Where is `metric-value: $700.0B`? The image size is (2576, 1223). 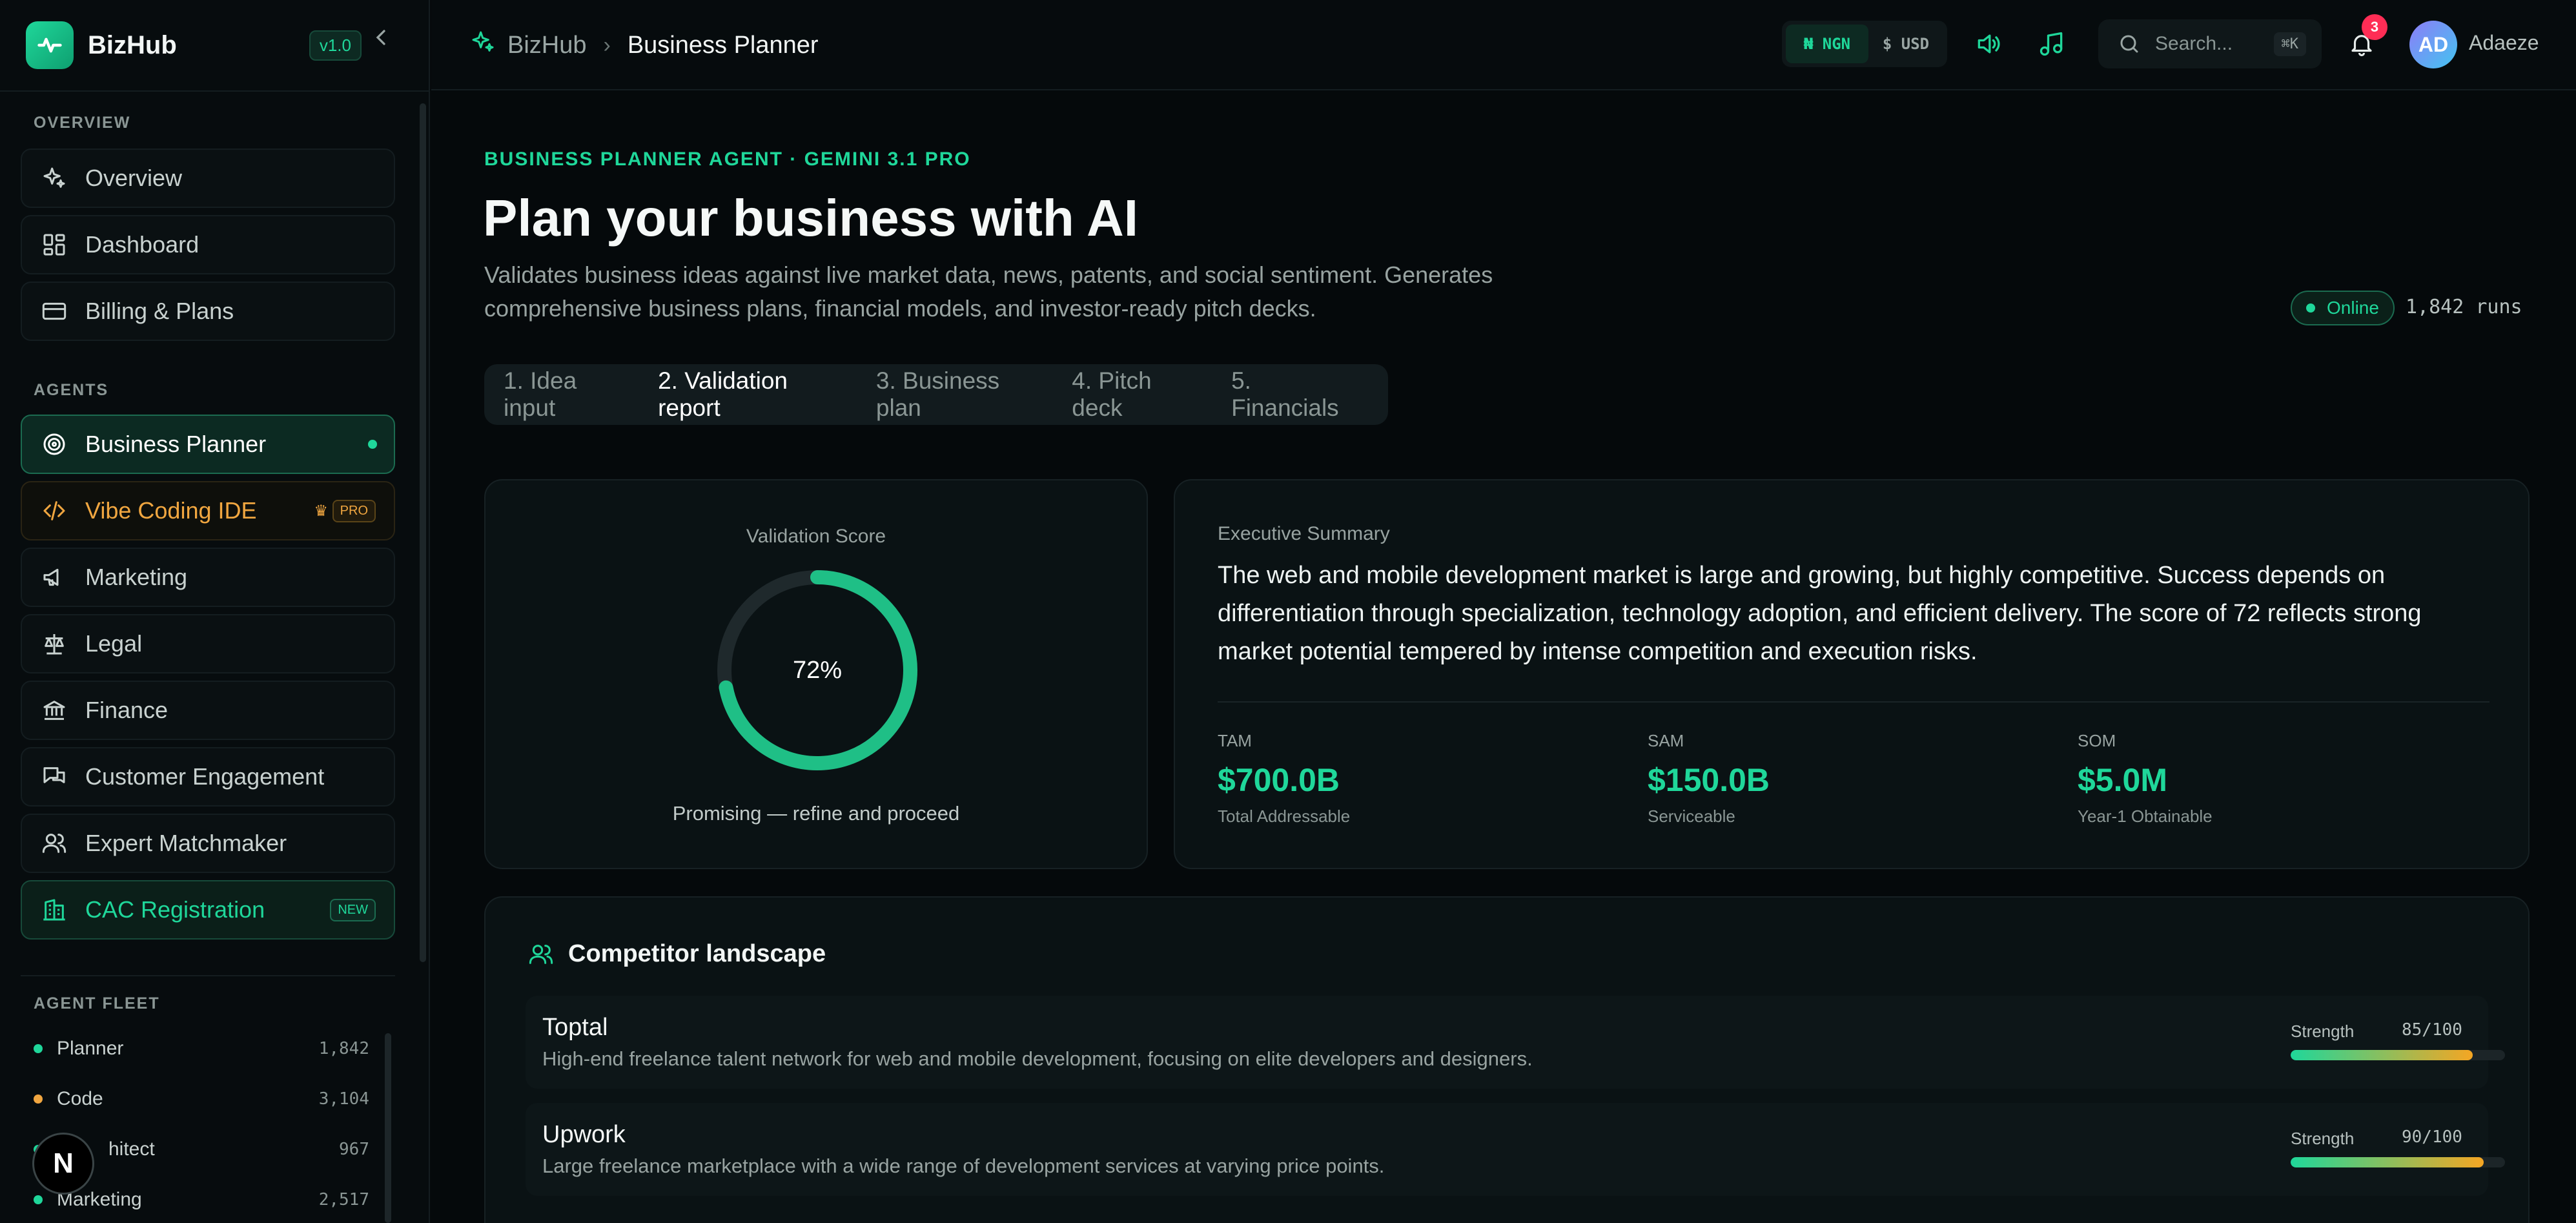
metric-value: $700.0B is located at coordinates (1279, 780).